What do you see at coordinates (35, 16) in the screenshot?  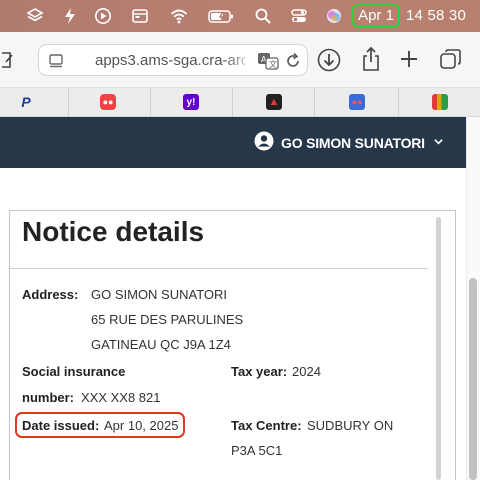 I see `layers-icon` at bounding box center [35, 16].